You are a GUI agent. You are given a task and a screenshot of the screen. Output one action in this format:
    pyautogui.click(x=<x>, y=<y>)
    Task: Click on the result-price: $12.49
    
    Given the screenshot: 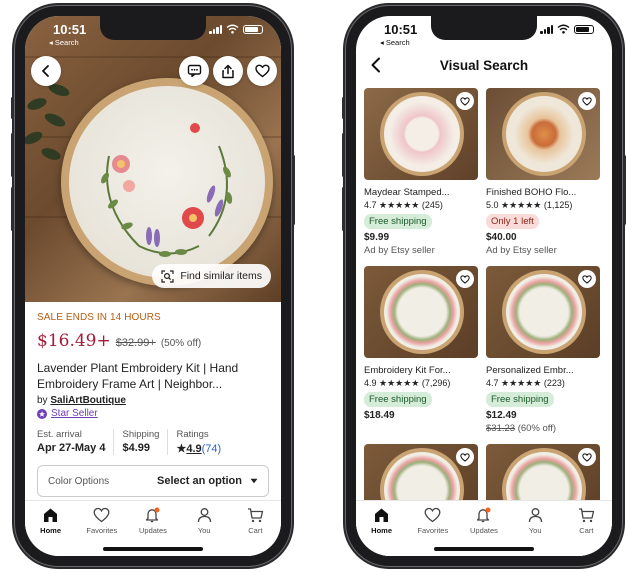 What is the action you would take?
    pyautogui.click(x=501, y=415)
    